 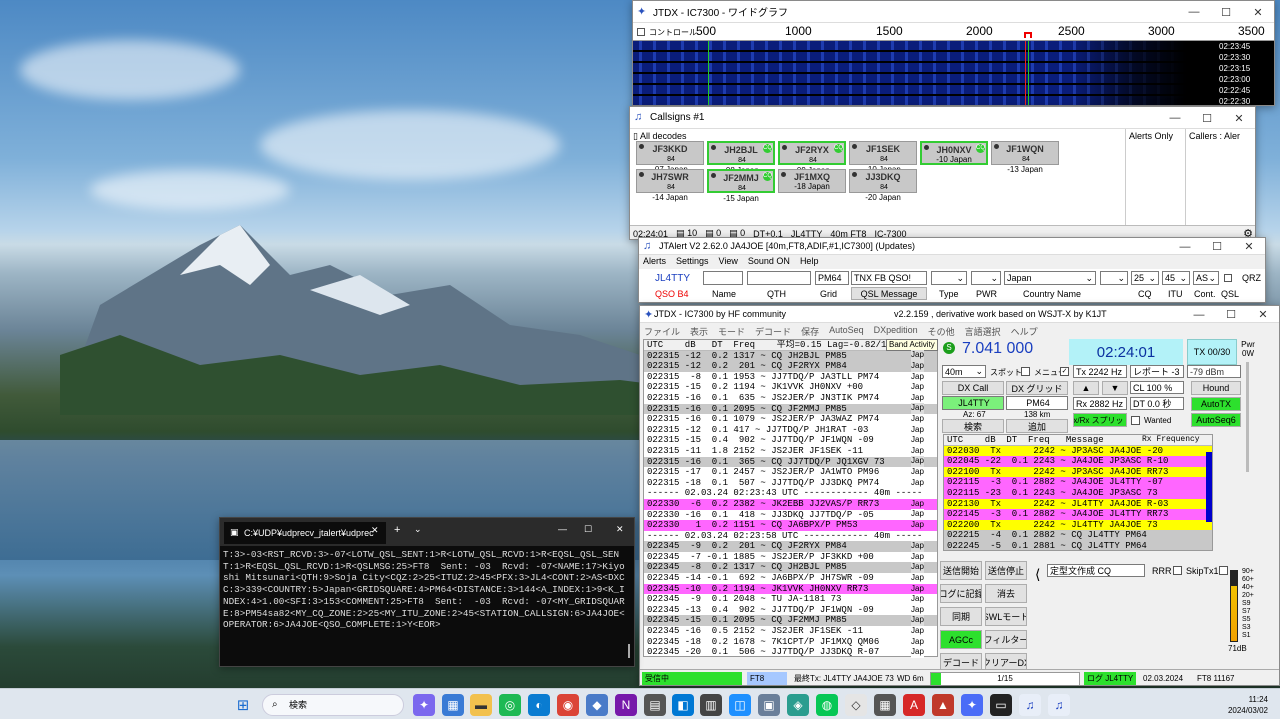 I want to click on line-icon: ◍, so click(x=827, y=705).